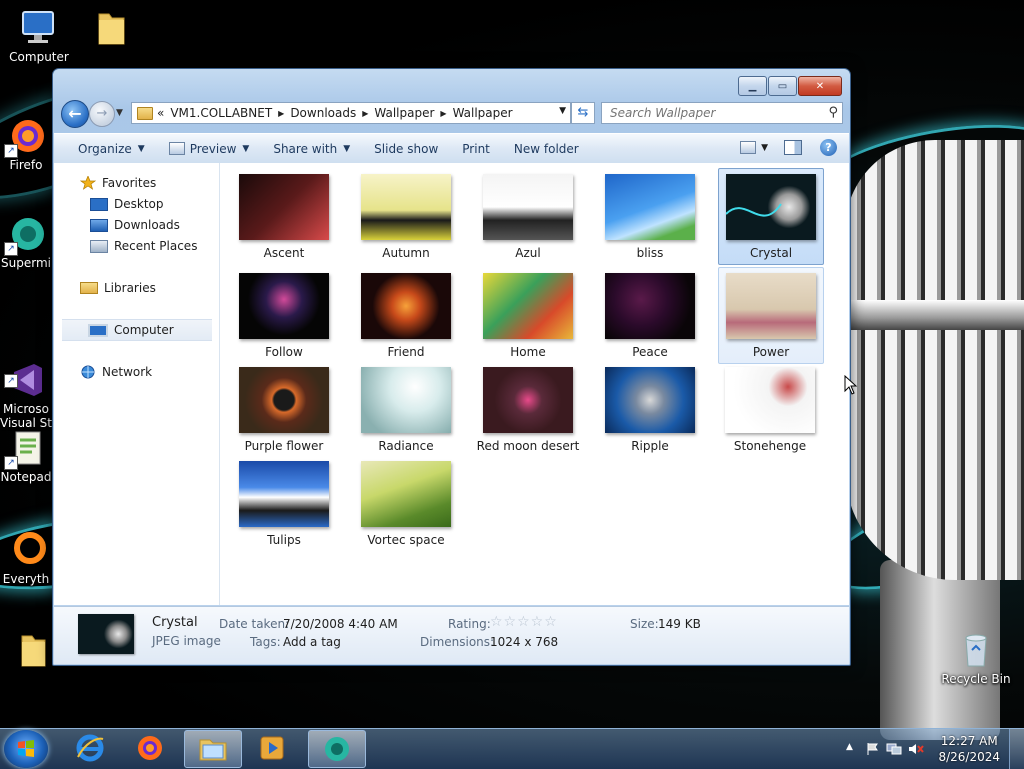  I want to click on file-item-hovered: Power, so click(771, 315).